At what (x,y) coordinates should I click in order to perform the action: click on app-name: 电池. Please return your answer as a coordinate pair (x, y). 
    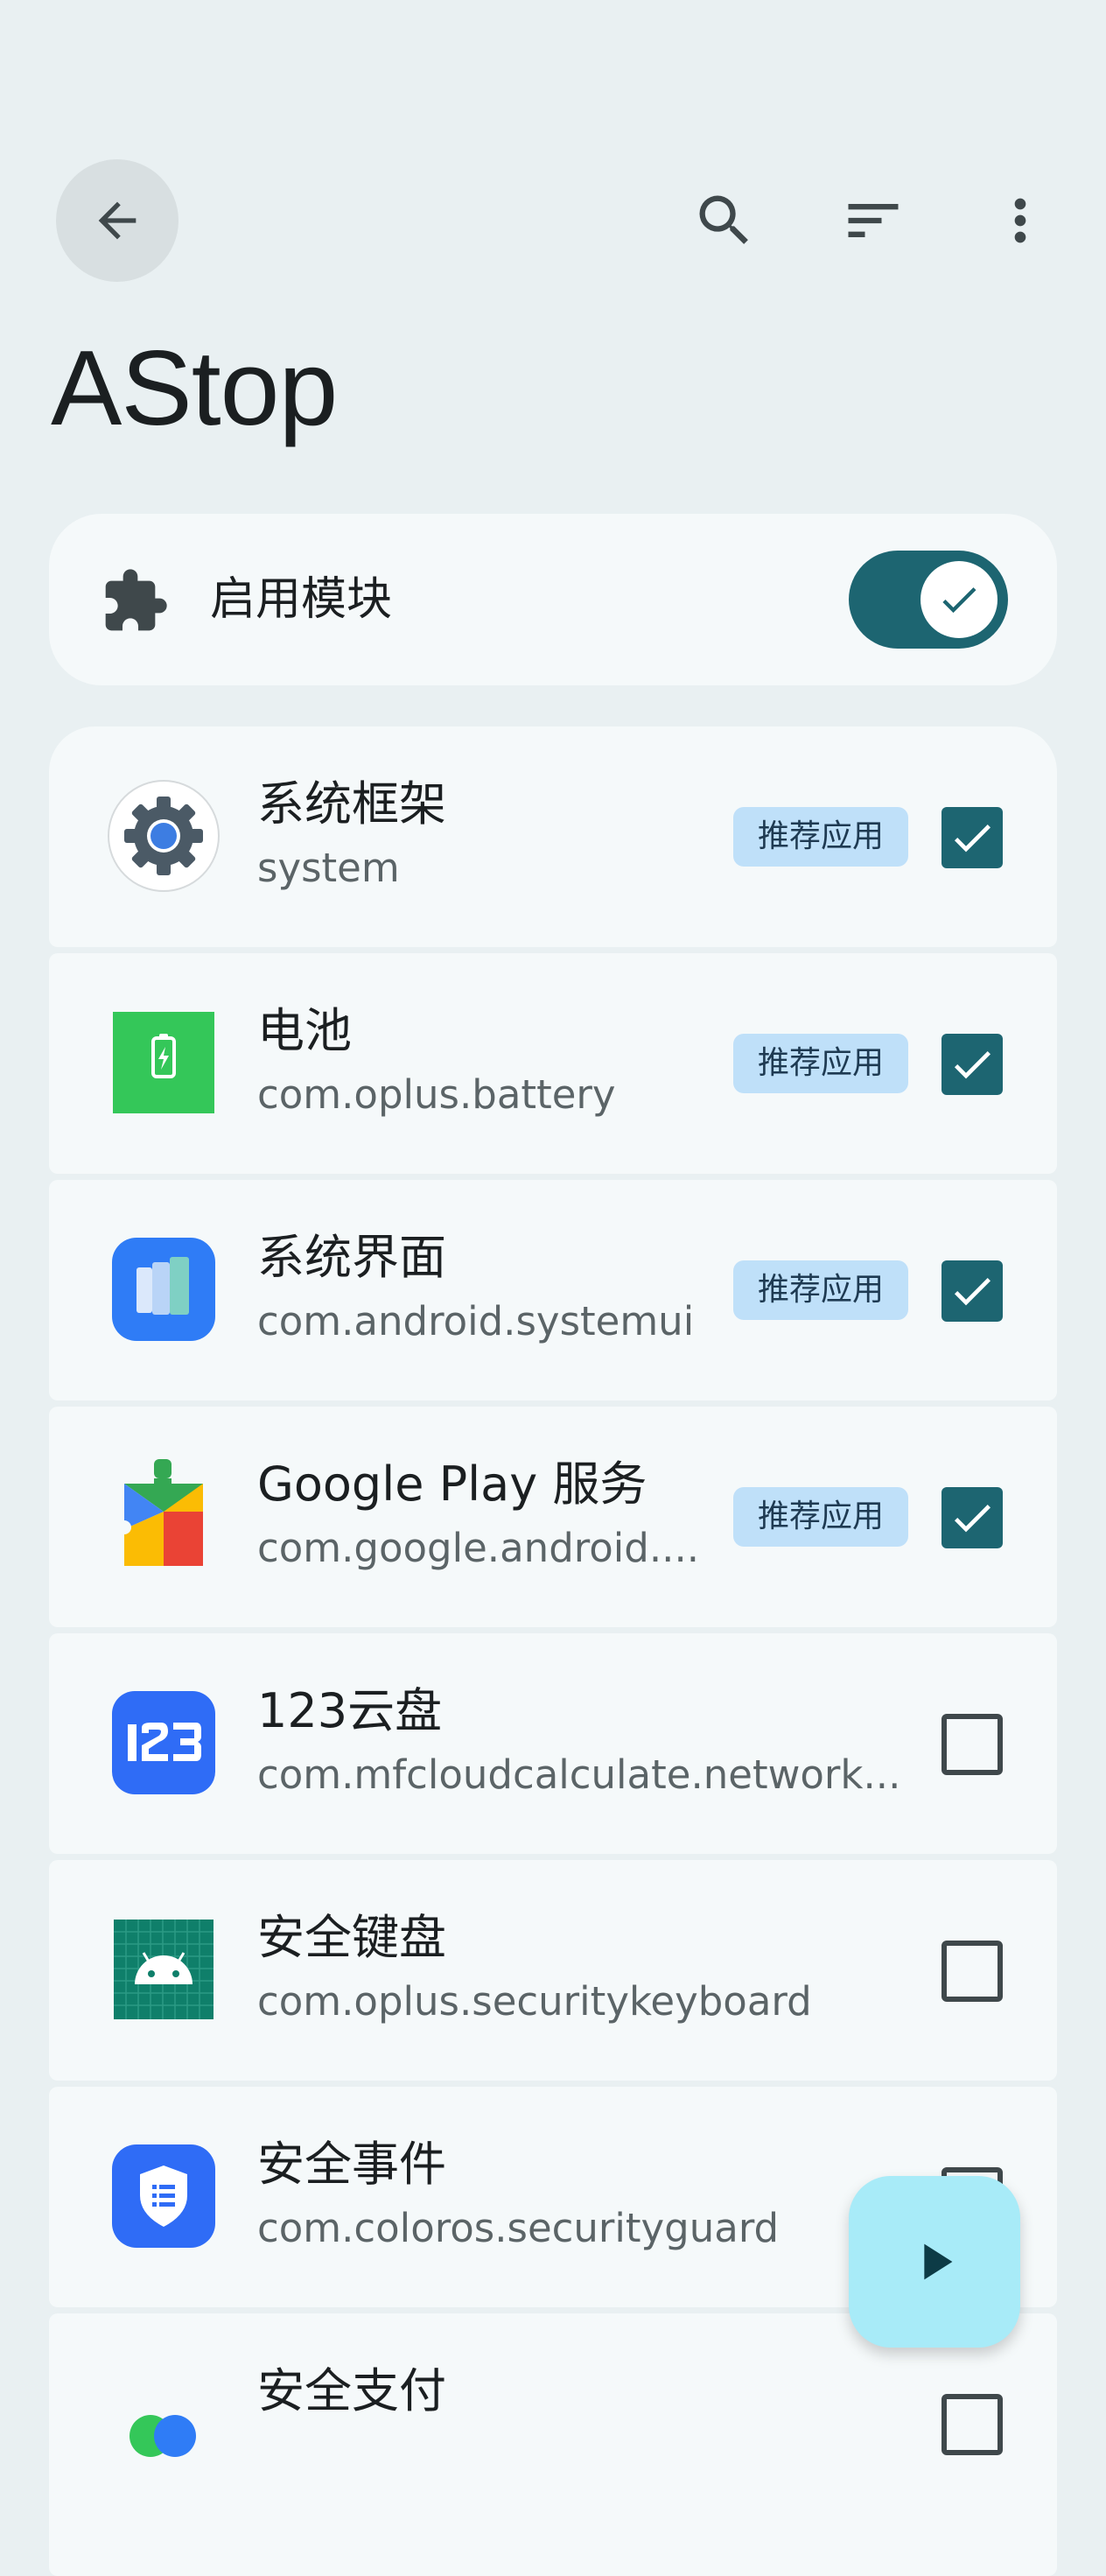
    Looking at the image, I should click on (304, 1030).